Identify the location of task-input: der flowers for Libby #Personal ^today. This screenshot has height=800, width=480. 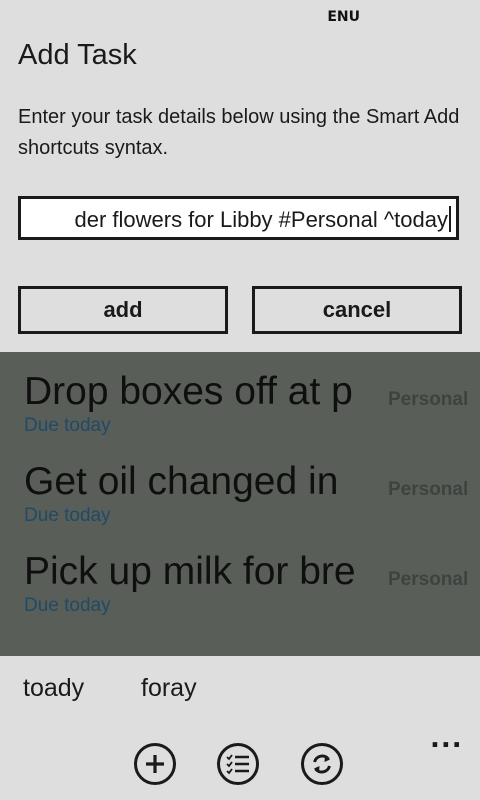
(238, 218).